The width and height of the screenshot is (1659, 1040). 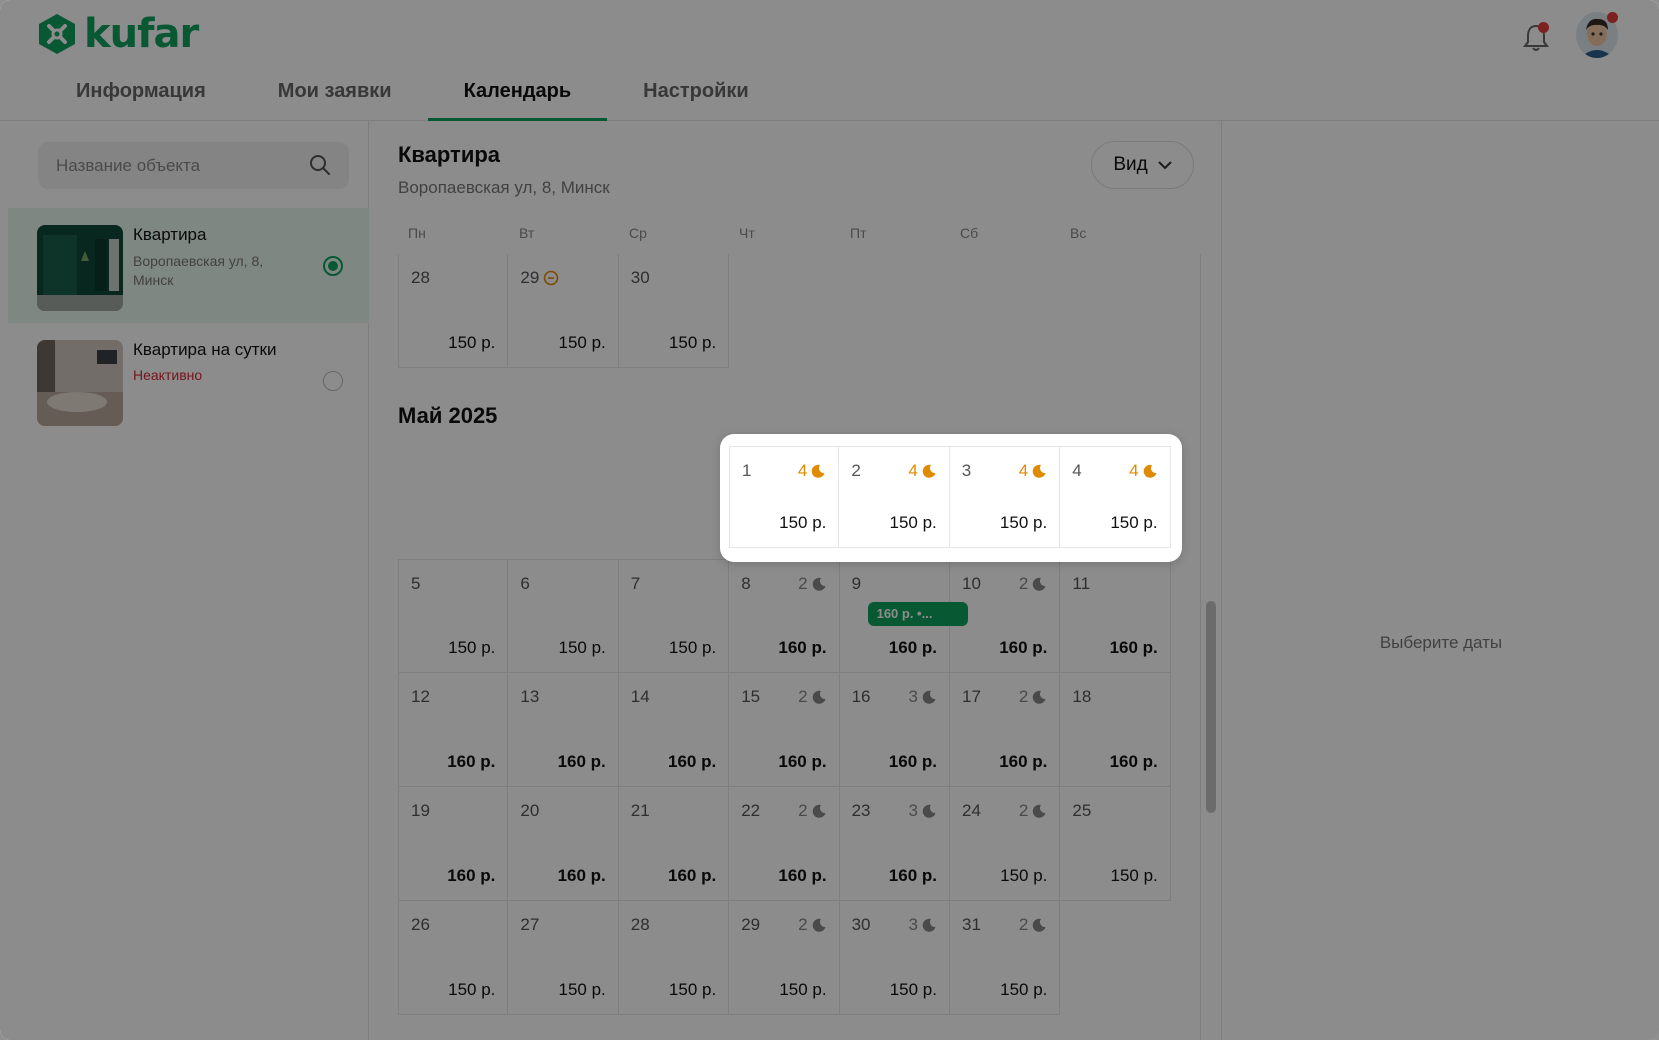 I want to click on day-number: 5, so click(x=416, y=583).